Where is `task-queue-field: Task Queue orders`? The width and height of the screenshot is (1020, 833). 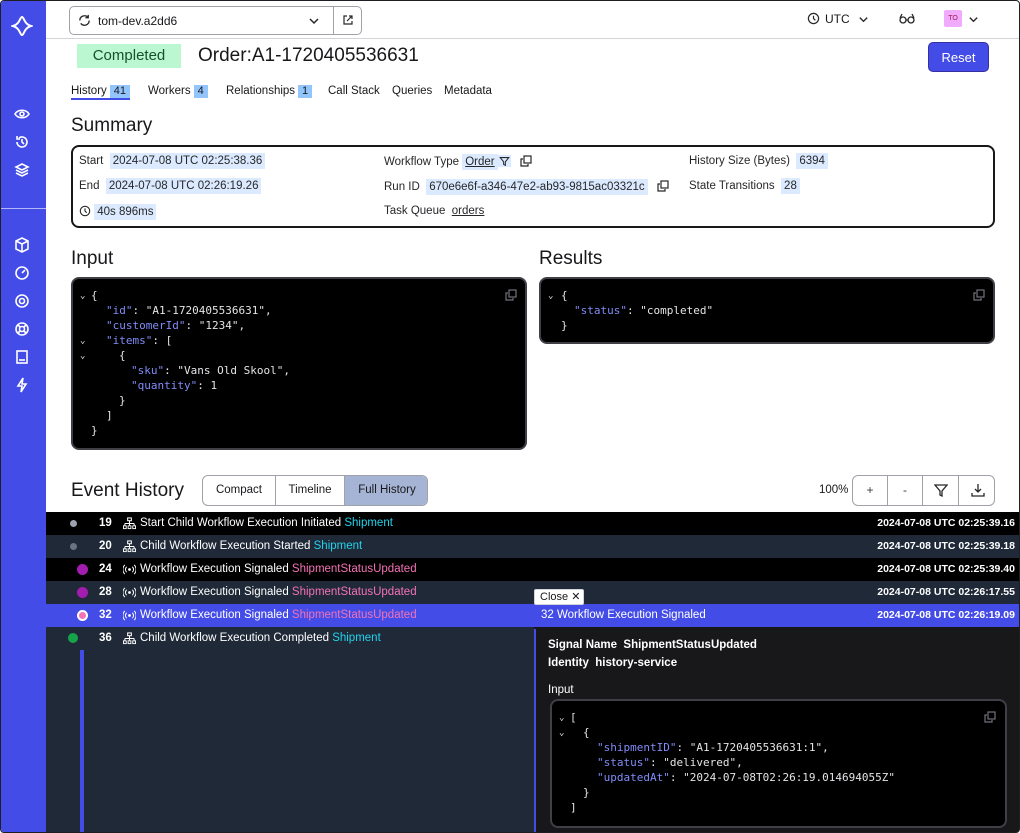 task-queue-field: Task Queue orders is located at coordinates (434, 211).